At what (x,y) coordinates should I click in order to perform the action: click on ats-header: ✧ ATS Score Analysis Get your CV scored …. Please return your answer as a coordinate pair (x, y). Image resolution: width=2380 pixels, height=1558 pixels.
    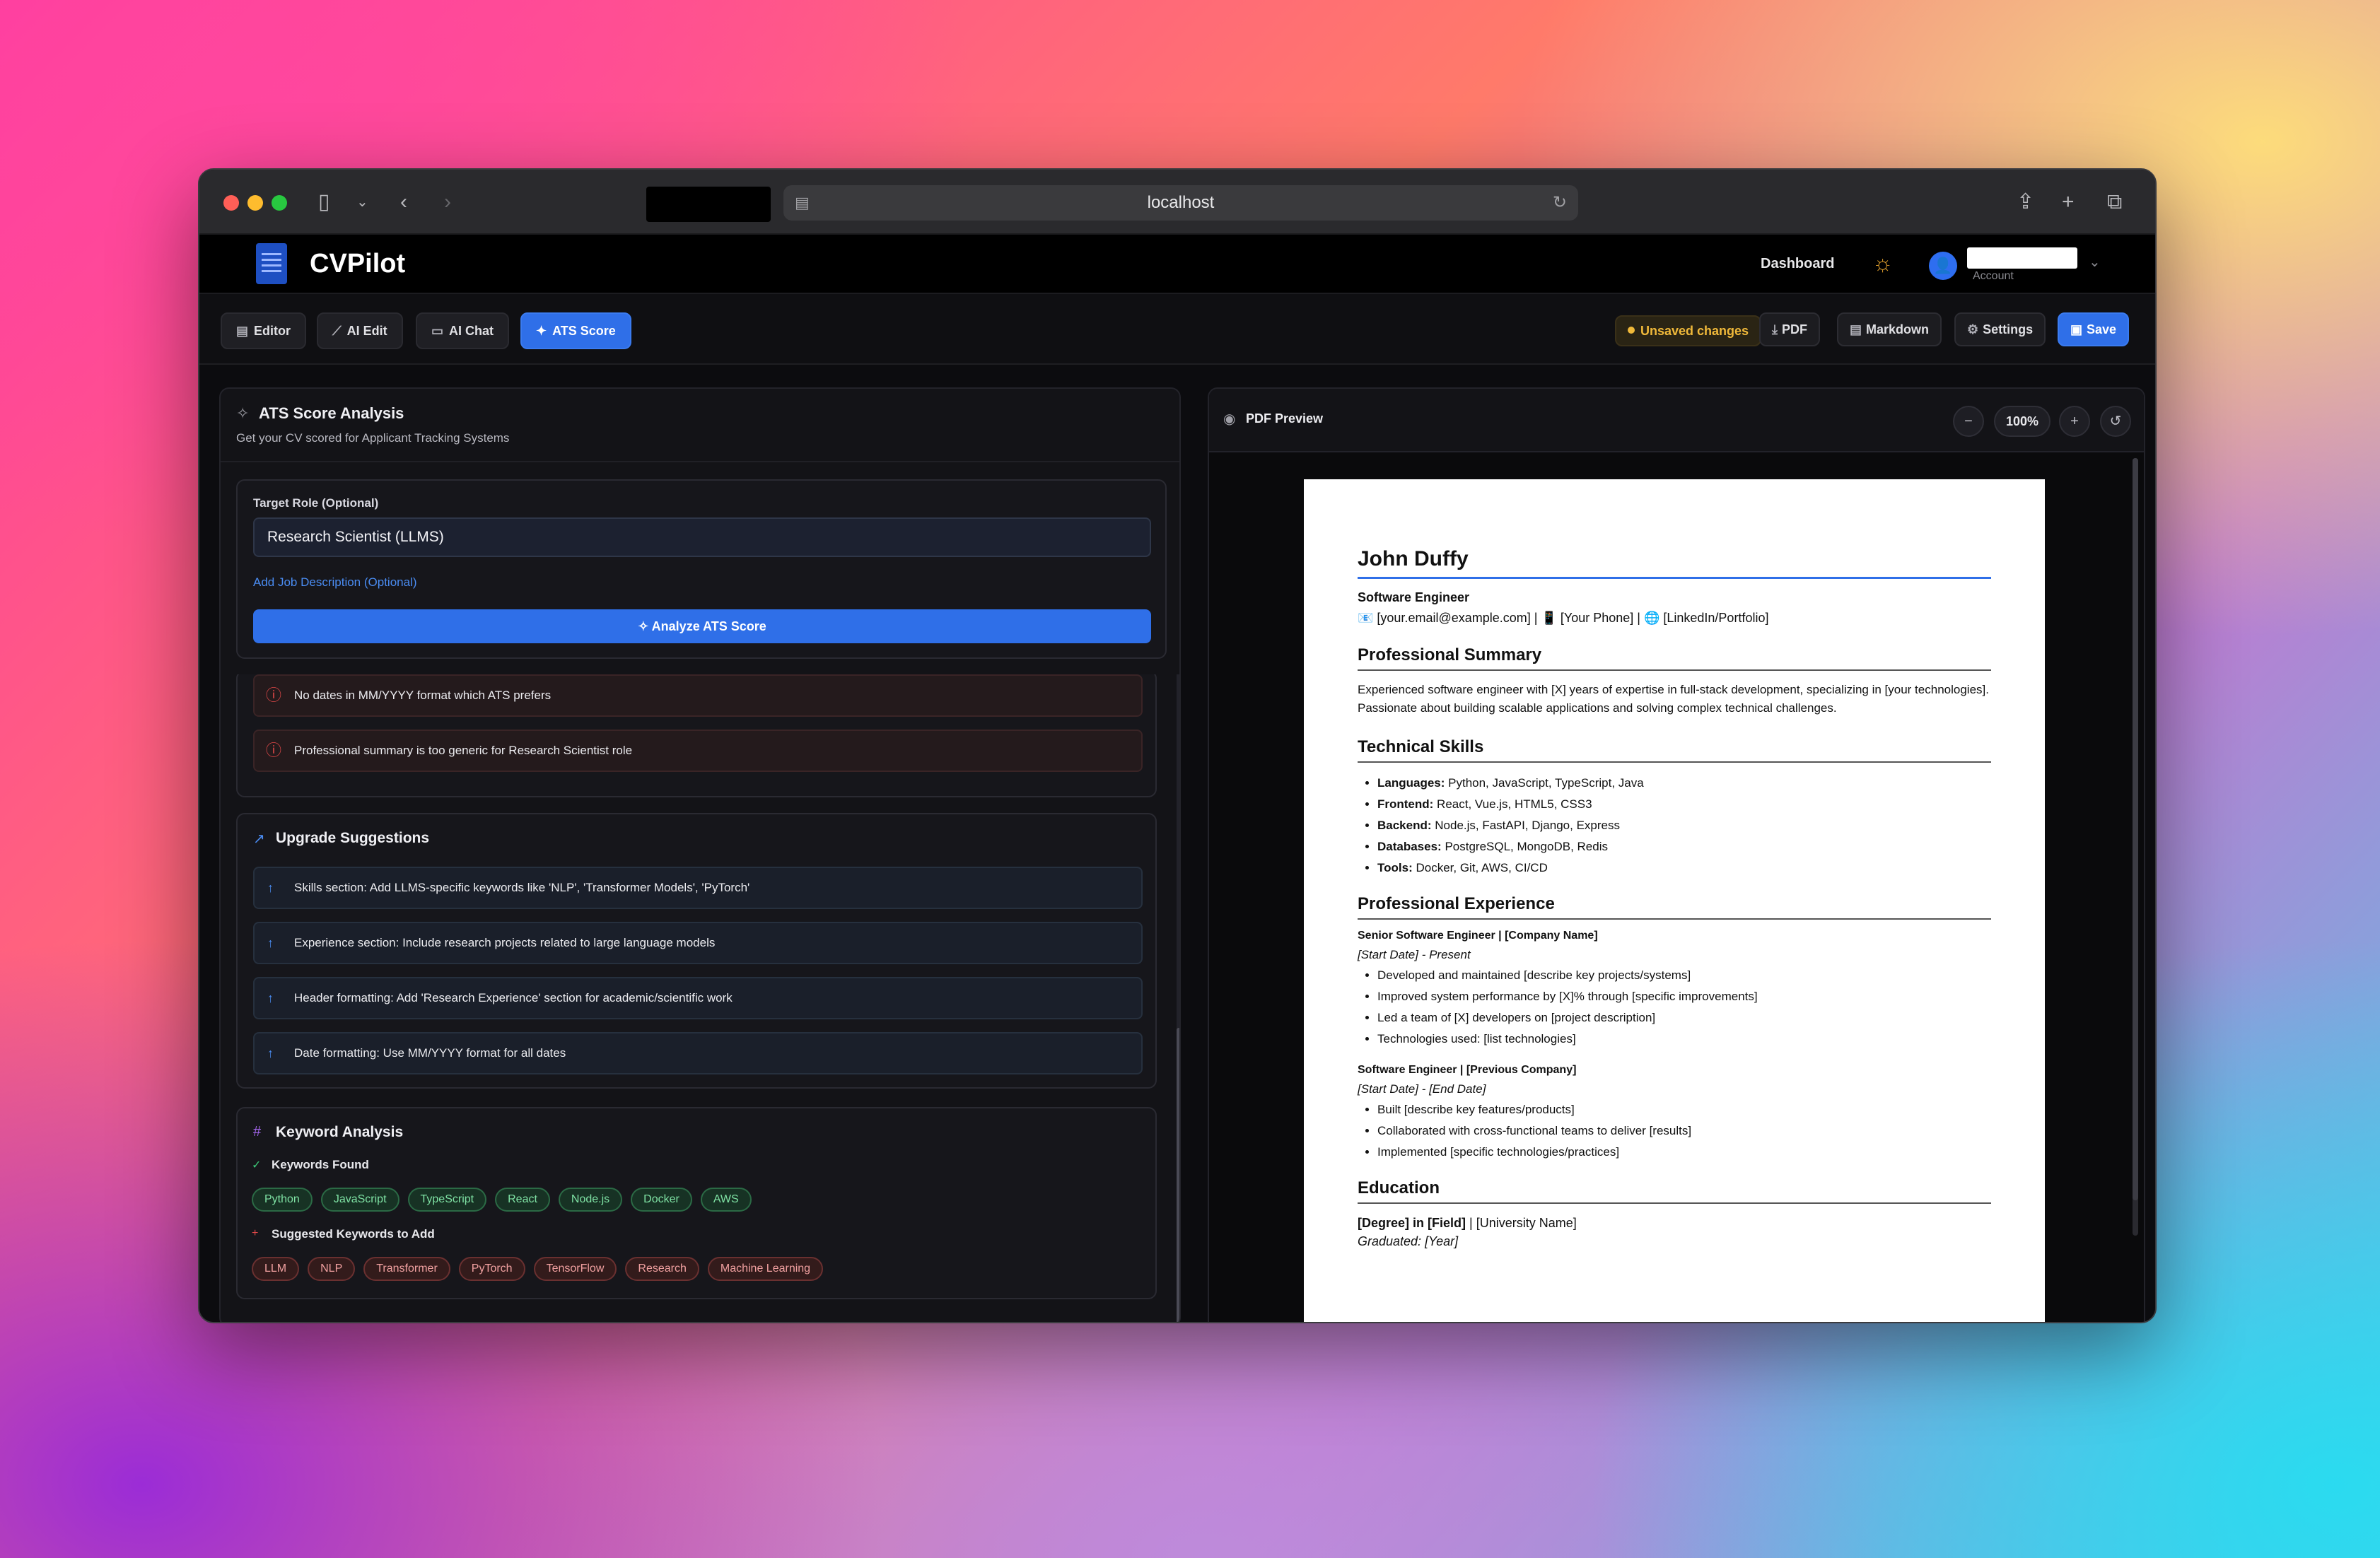
    Looking at the image, I should click on (700, 425).